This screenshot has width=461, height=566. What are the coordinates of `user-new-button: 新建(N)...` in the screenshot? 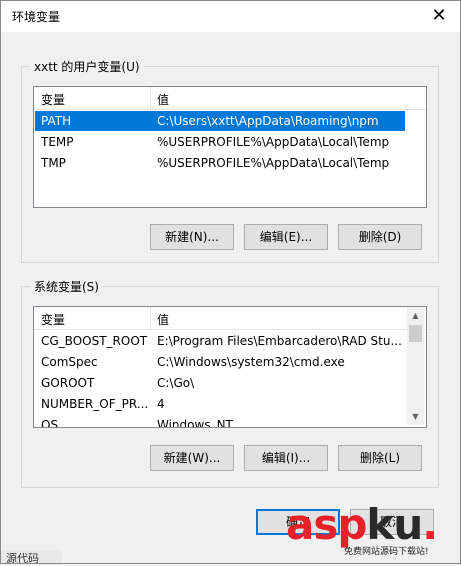 It's located at (192, 237).